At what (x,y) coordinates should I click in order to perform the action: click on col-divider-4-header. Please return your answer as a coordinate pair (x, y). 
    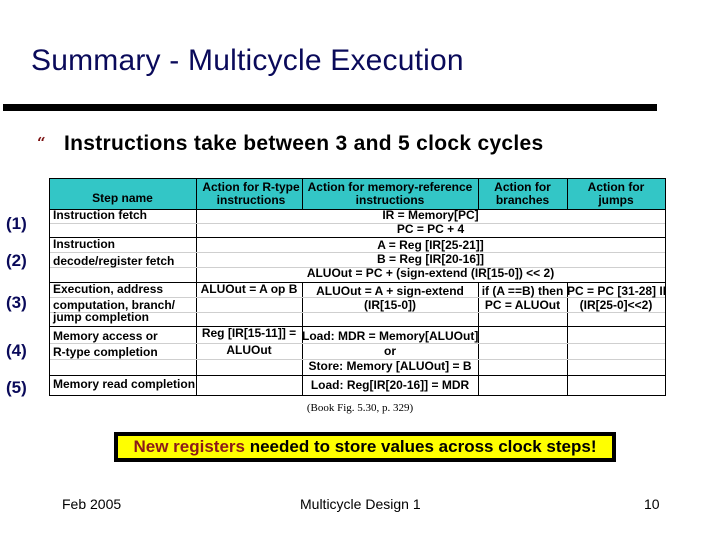
    Looking at the image, I should click on (567, 193).